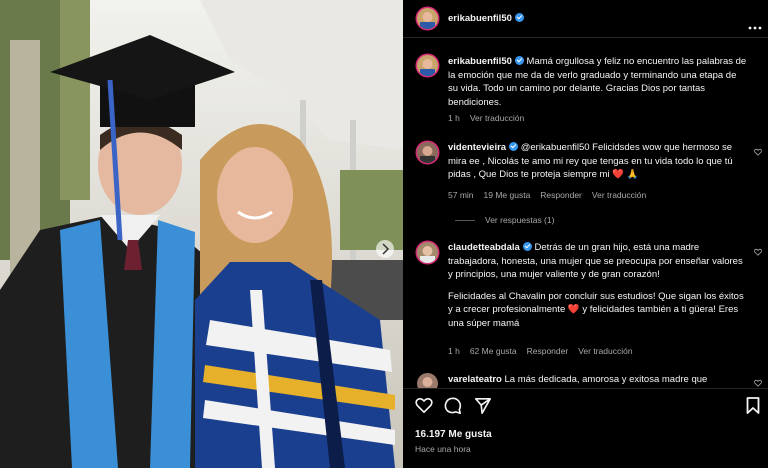 The height and width of the screenshot is (468, 768). I want to click on comment-likes: 62 Me gusta, so click(493, 351).